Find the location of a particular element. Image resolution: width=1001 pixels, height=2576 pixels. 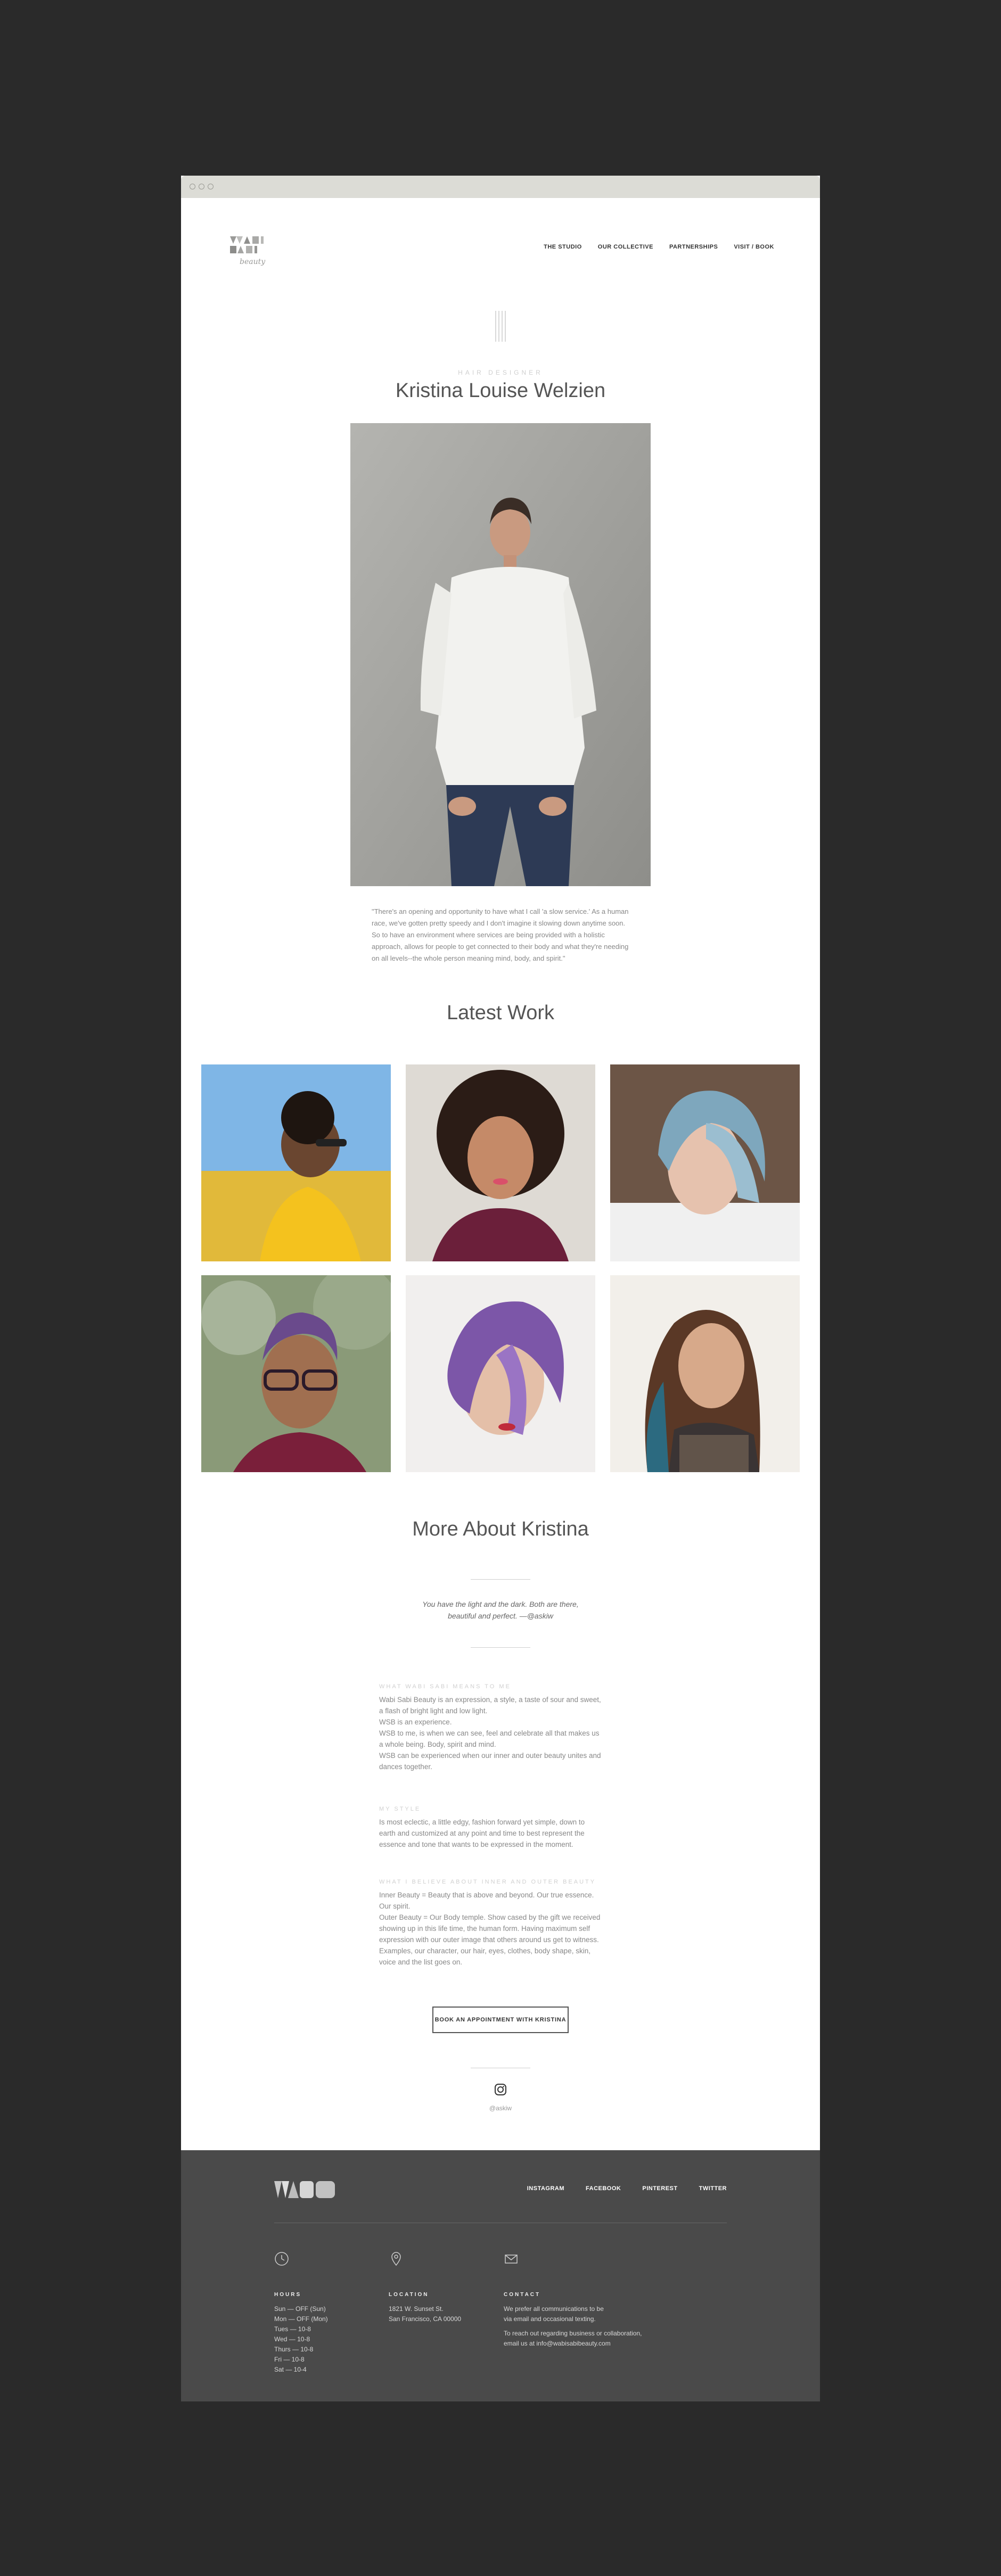

clock-icon is located at coordinates (282, 2259).